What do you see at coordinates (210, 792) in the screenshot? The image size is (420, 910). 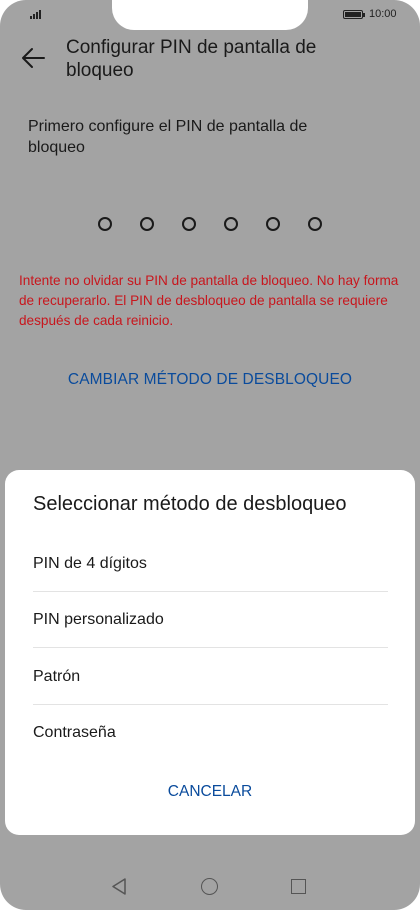 I see `cancel-button: CANCELAR` at bounding box center [210, 792].